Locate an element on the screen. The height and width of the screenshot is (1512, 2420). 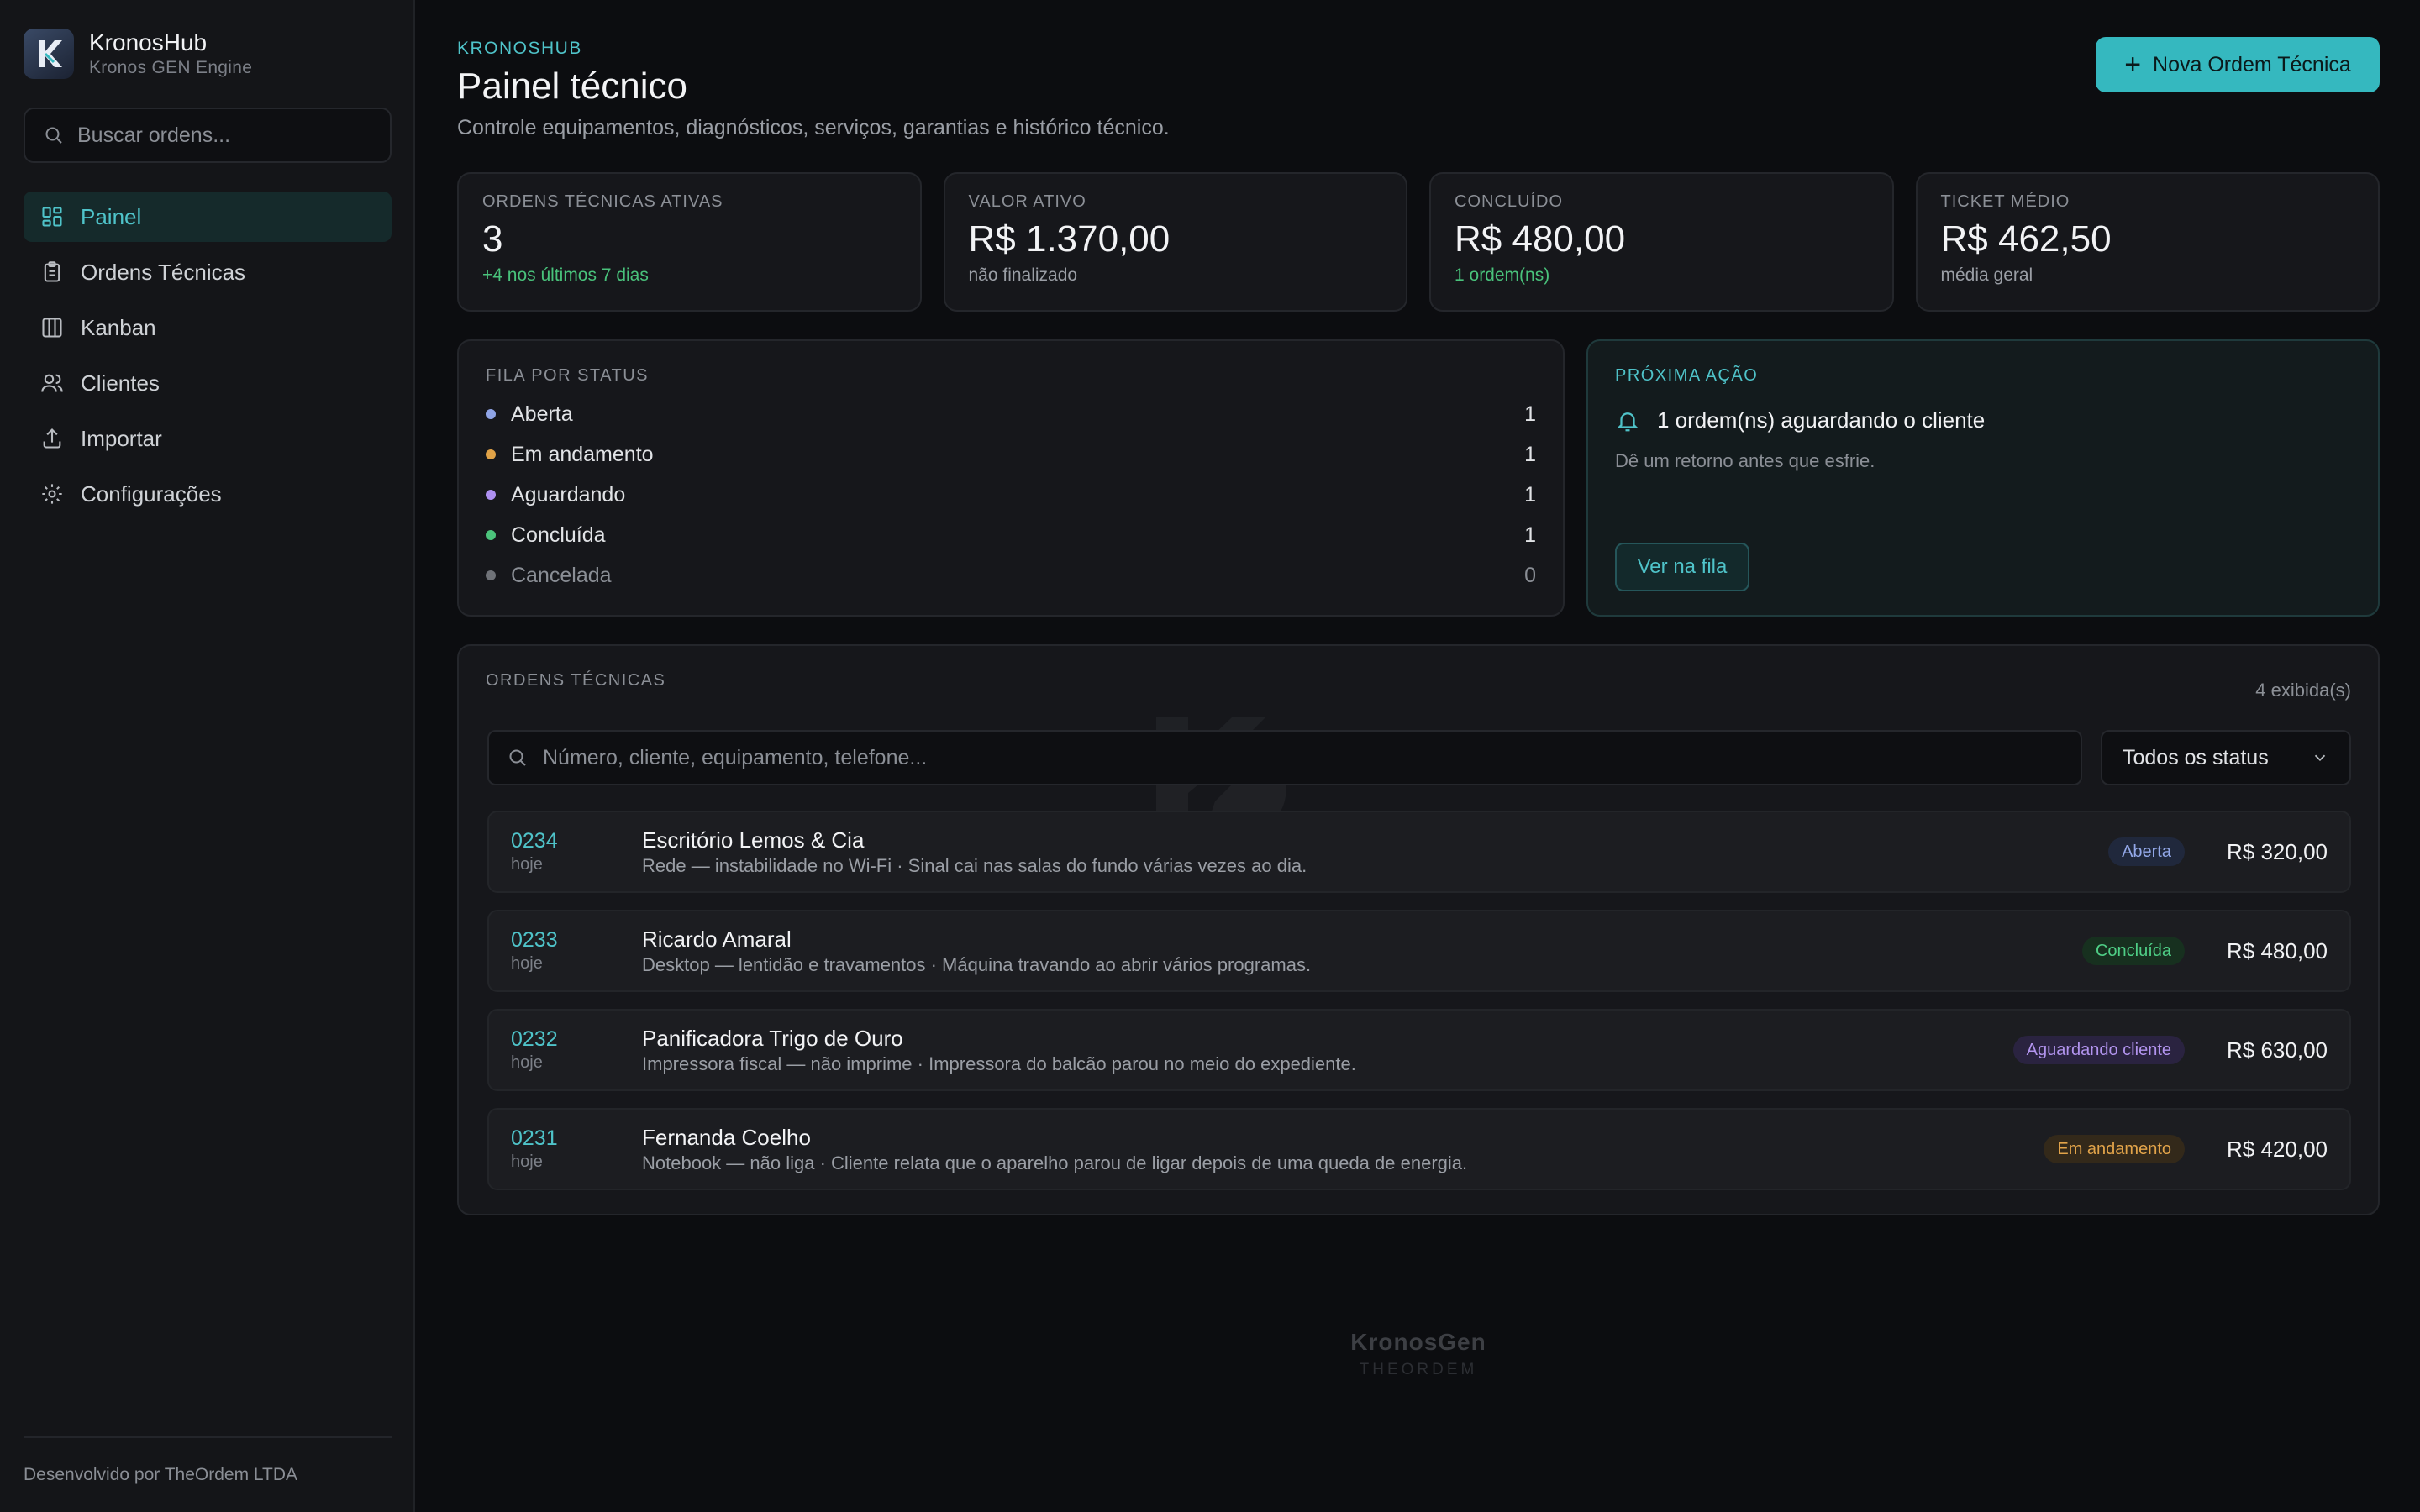
queue-row-aberta: Aberta 1 is located at coordinates (1011, 414).